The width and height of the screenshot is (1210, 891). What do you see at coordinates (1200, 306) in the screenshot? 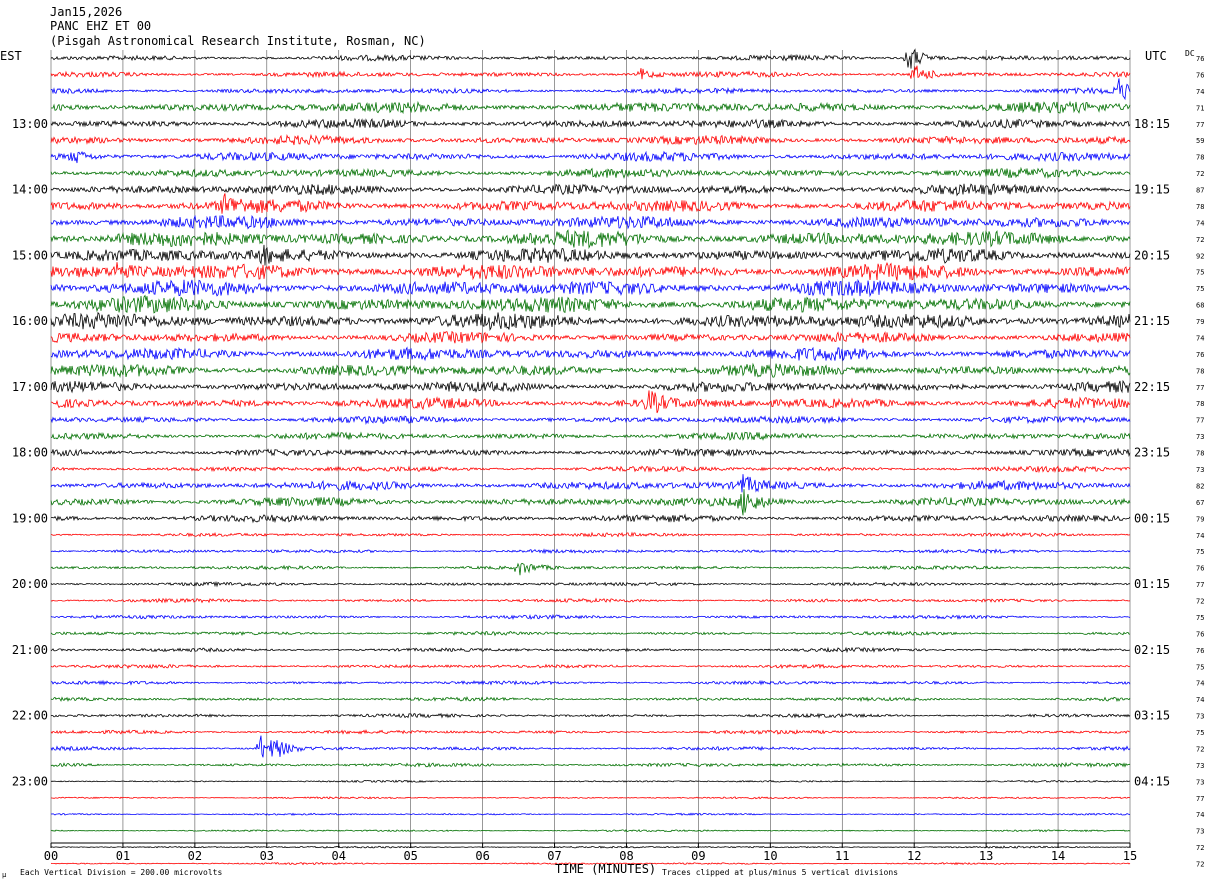
I see `dc-value-15: 68` at bounding box center [1200, 306].